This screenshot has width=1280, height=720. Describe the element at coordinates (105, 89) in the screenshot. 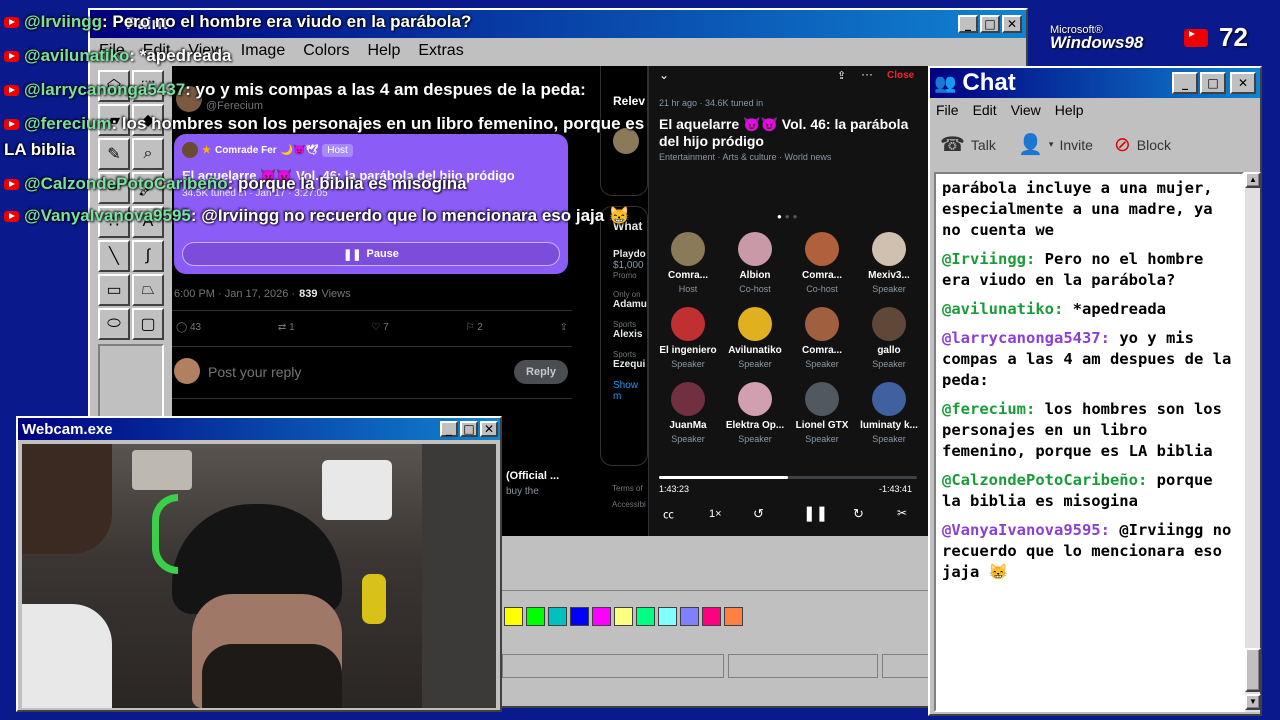

I see `overlay-username: @larrycanonga5437` at that location.